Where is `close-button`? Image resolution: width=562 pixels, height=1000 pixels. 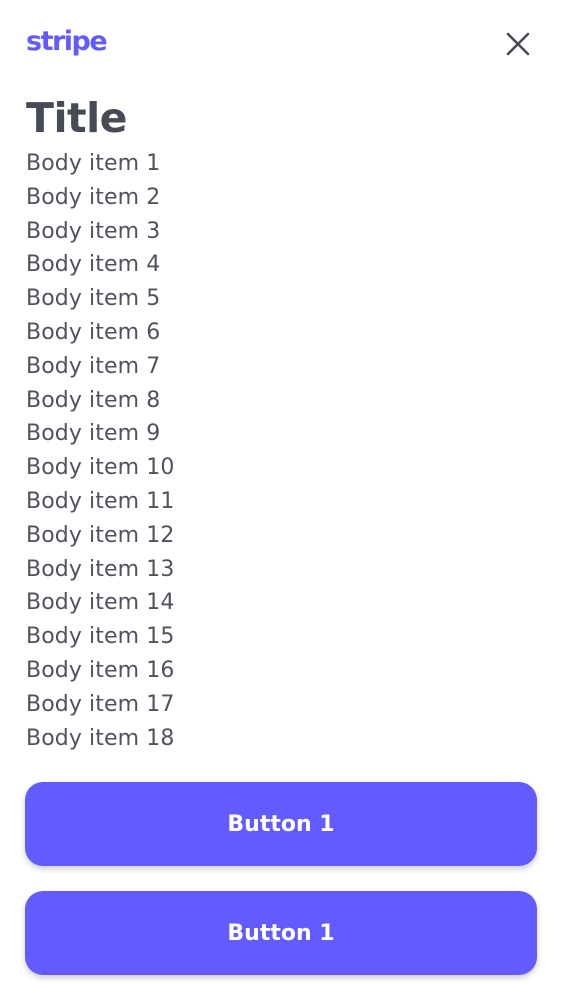
close-button is located at coordinates (518, 44).